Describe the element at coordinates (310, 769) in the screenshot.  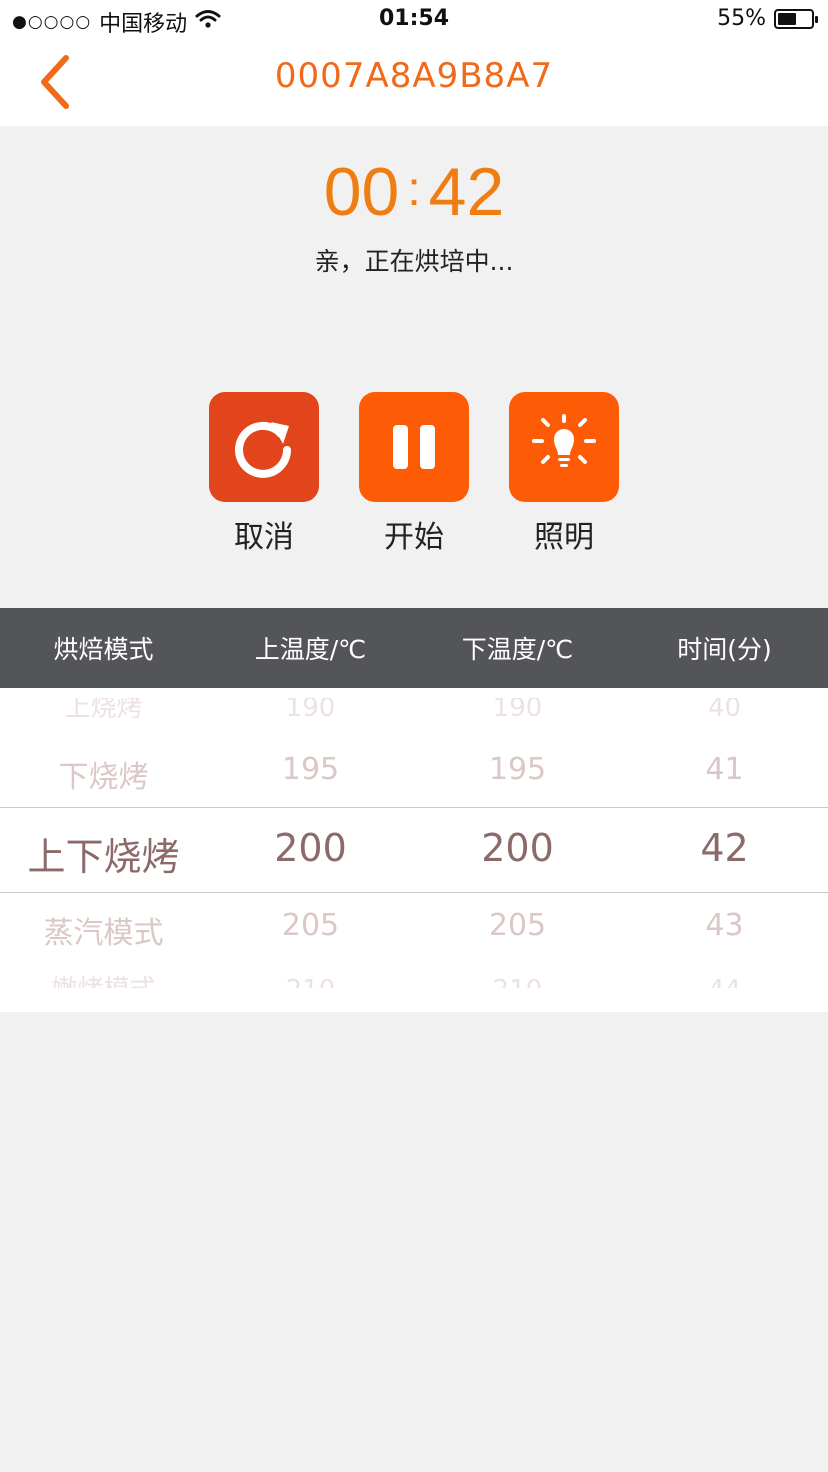
I see `picker-top-temp: 195` at that location.